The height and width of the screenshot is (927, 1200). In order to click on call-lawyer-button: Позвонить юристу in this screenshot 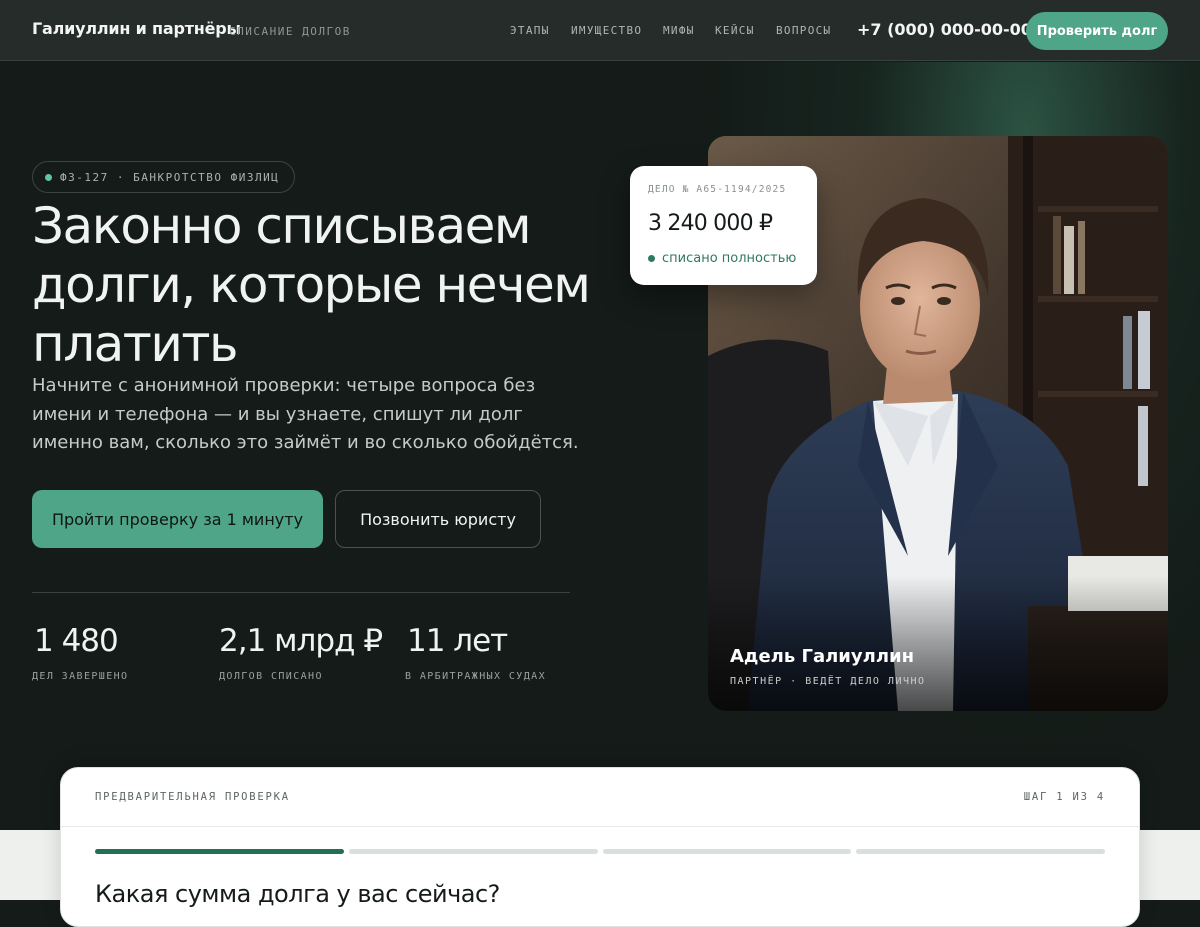, I will do `click(438, 519)`.